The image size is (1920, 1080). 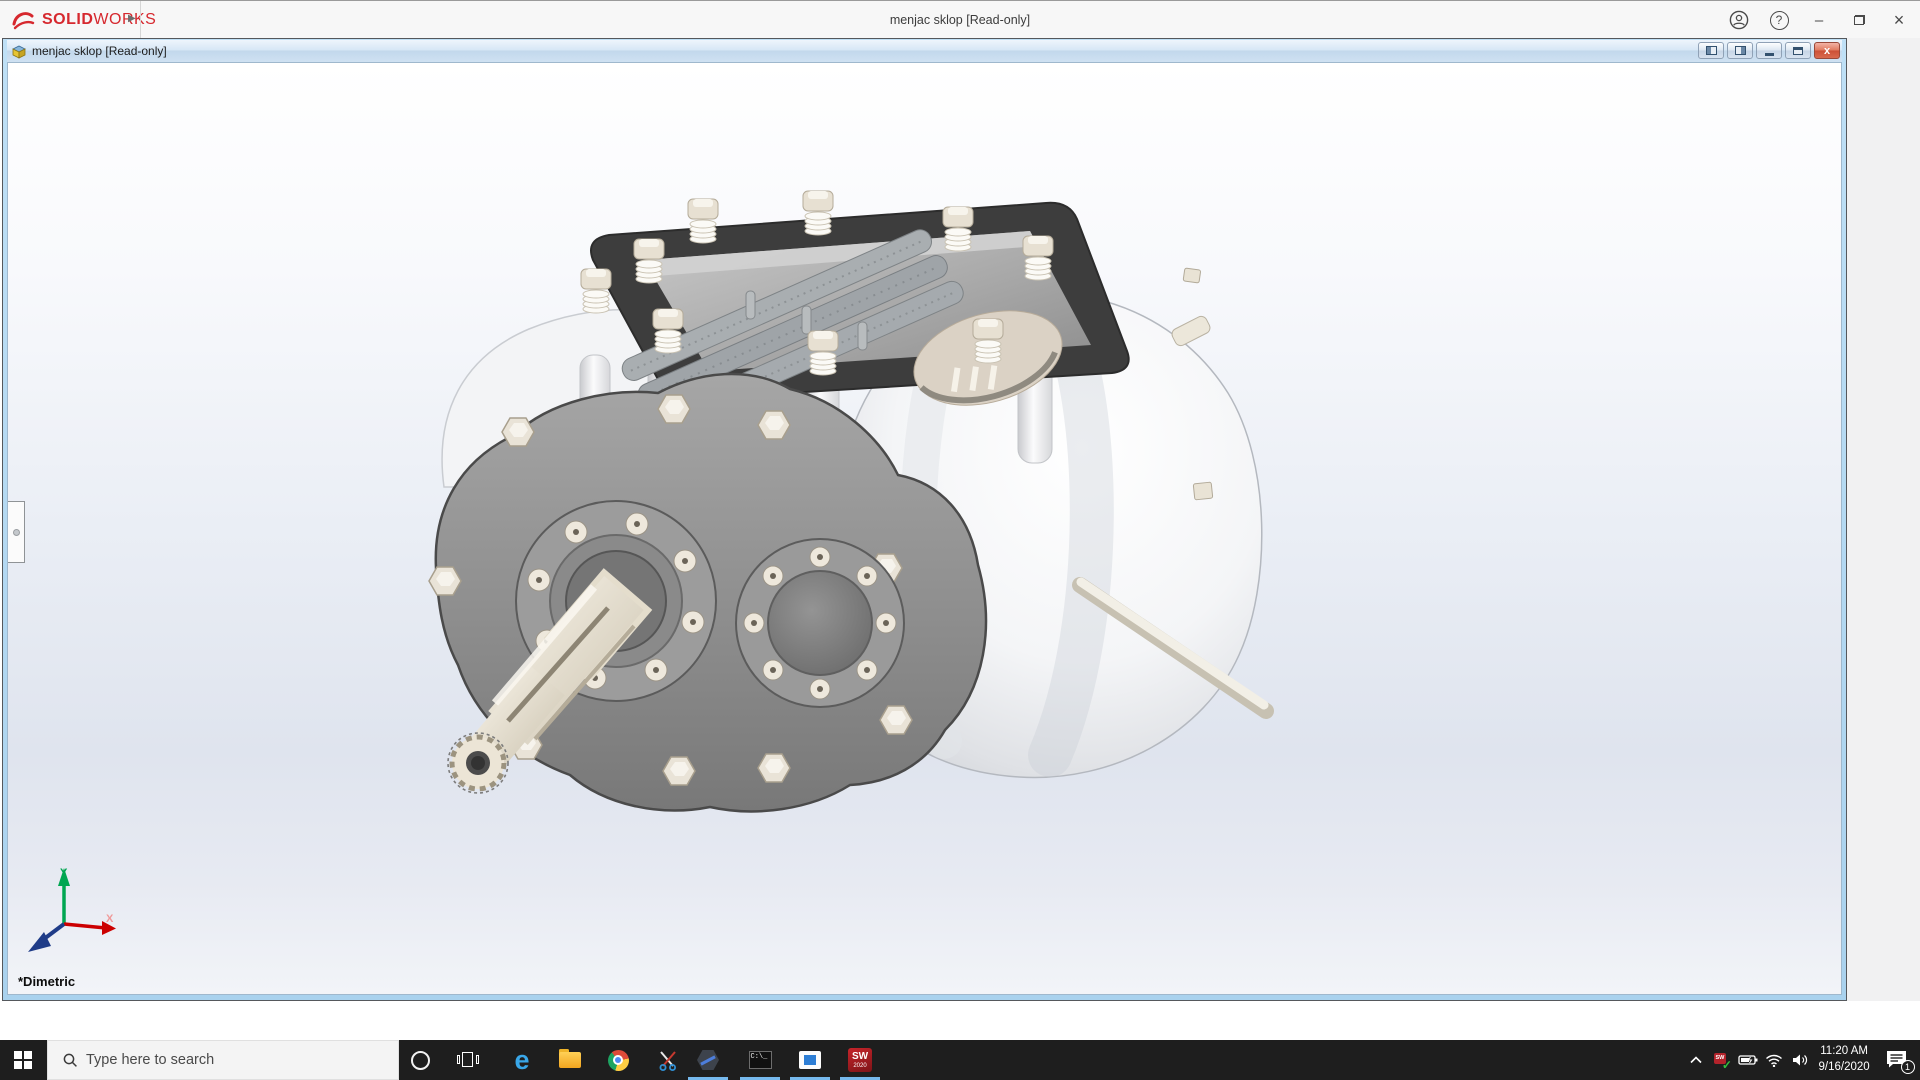 I want to click on command-prompt-icon: C:\_, so click(x=760, y=1060).